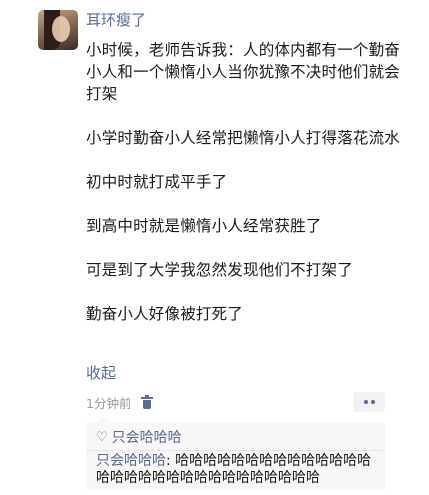 The height and width of the screenshot is (495, 429). I want to click on like-user: 只会哈哈哈, so click(147, 437).